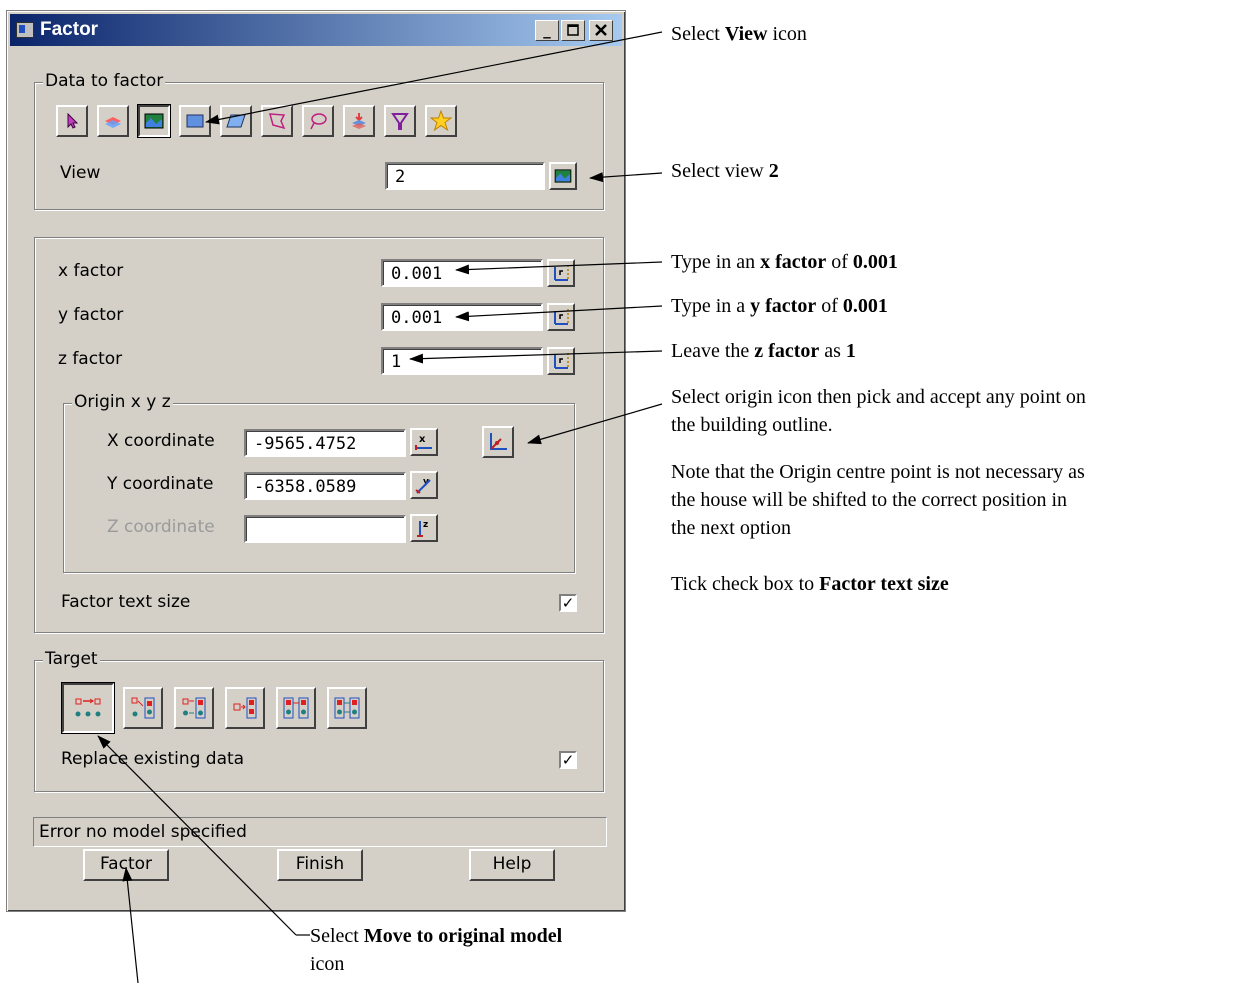  Describe the element at coordinates (810, 584) in the screenshot. I see `annotation-tick: Tick check box to Factor text size` at that location.